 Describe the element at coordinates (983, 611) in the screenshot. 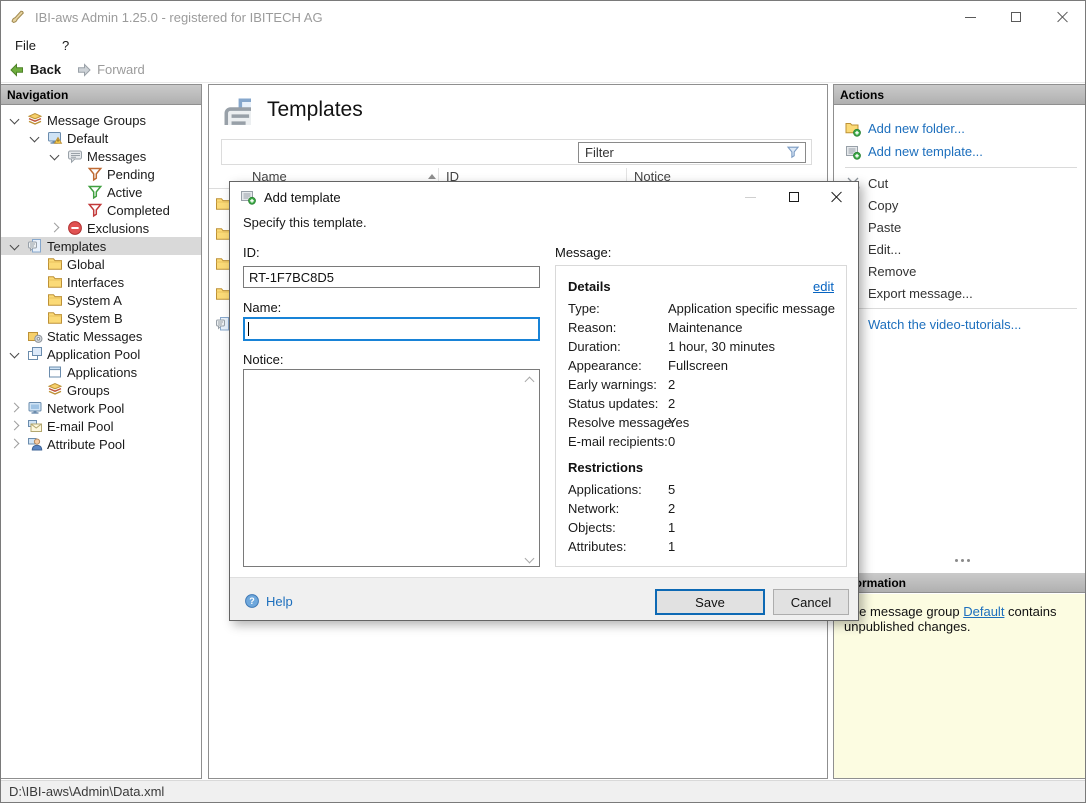

I see `default-group-link: Default` at that location.